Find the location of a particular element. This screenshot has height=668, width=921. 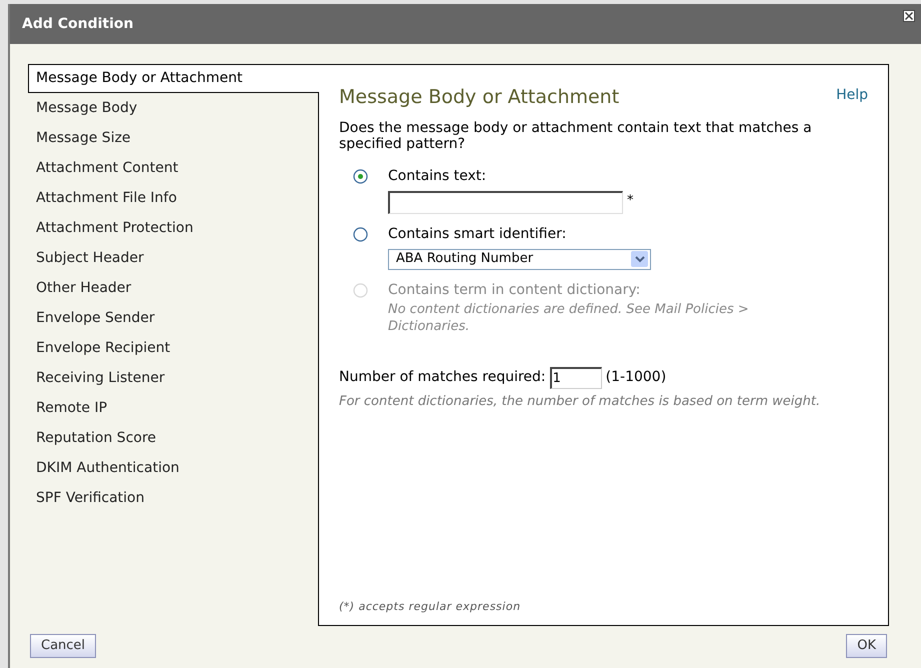

sidebar-item: Attachment Content is located at coordinates (173, 168).